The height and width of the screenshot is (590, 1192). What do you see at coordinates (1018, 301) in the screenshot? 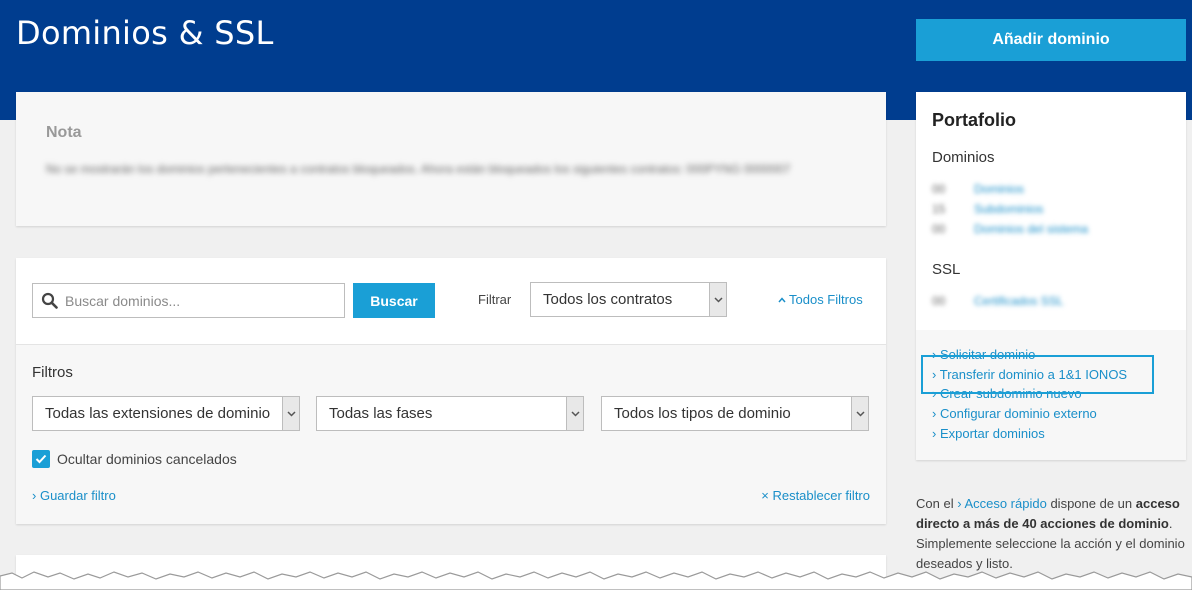
I see `row-link: Certificados SSL` at bounding box center [1018, 301].